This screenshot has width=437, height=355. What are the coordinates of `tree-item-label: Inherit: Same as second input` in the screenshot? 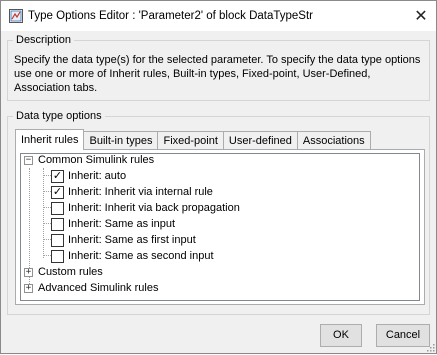 It's located at (141, 256).